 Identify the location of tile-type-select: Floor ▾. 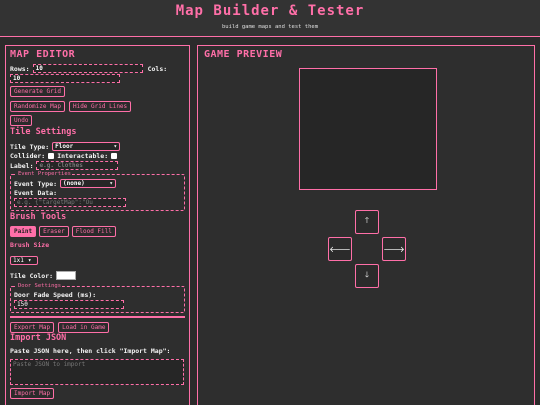
(86, 146).